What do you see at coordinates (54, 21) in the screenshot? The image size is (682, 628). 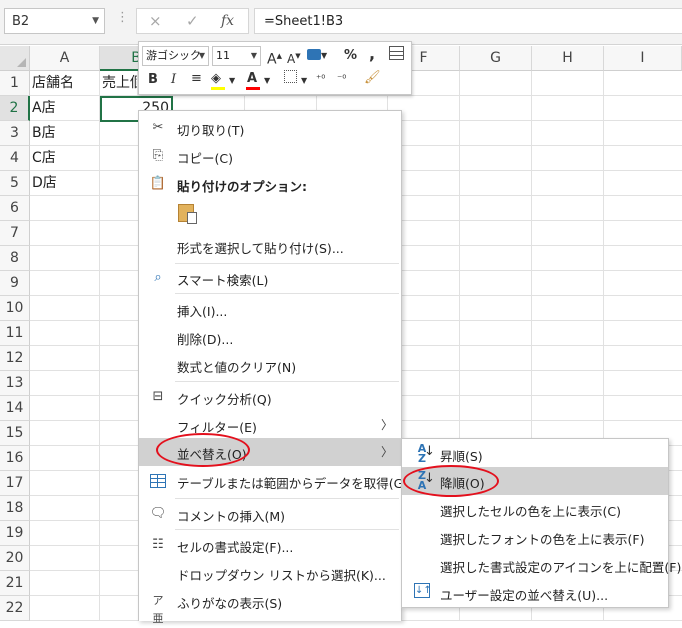 I see `name-box: B2 ▼` at bounding box center [54, 21].